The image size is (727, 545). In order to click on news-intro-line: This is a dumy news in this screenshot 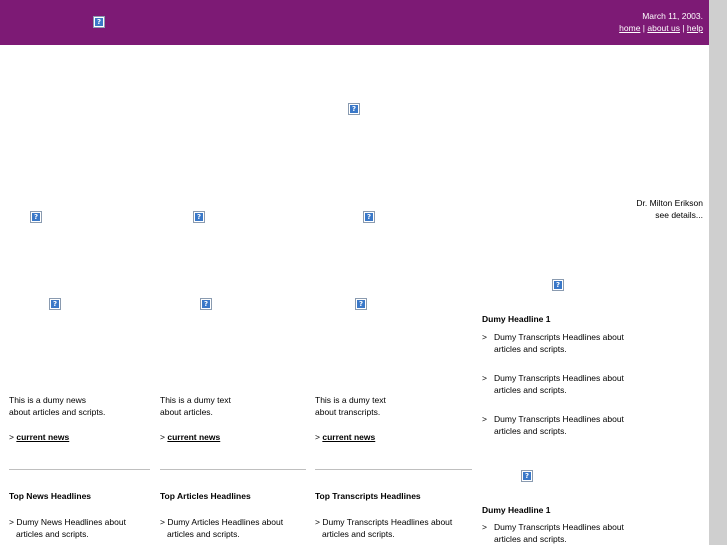, I will do `click(47, 400)`.